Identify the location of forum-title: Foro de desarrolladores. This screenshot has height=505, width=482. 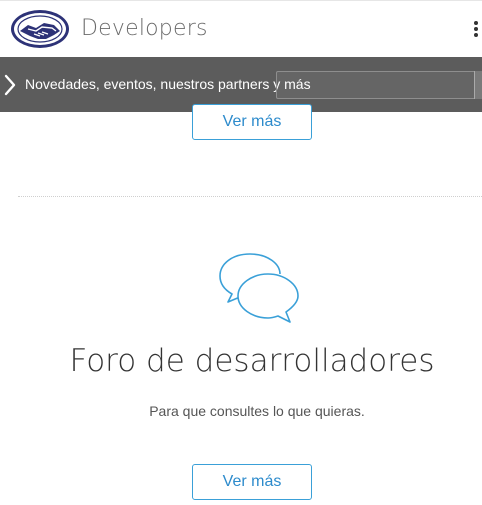
(252, 361).